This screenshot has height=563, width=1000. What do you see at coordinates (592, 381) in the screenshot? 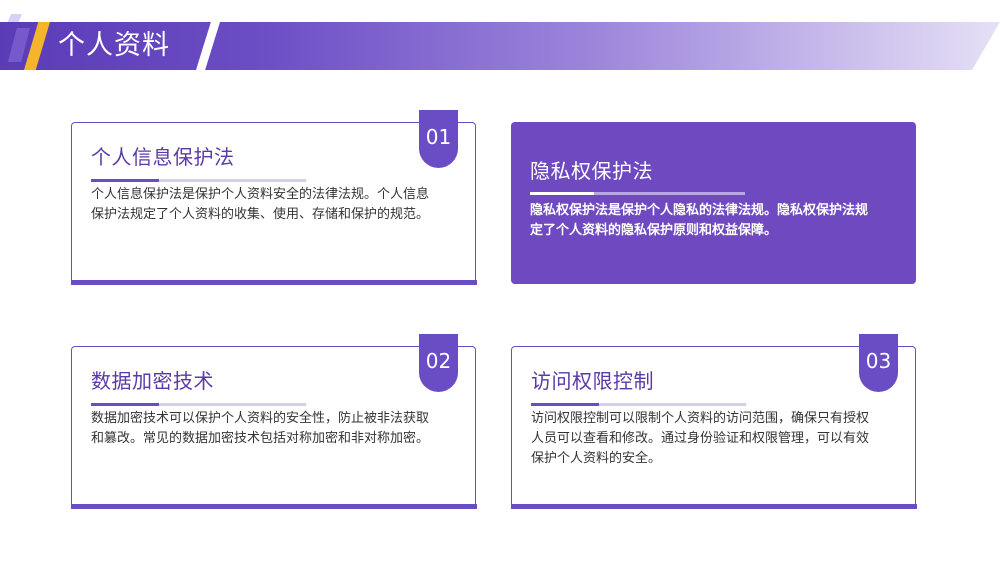
I see `card-title: 访问权限控制` at bounding box center [592, 381].